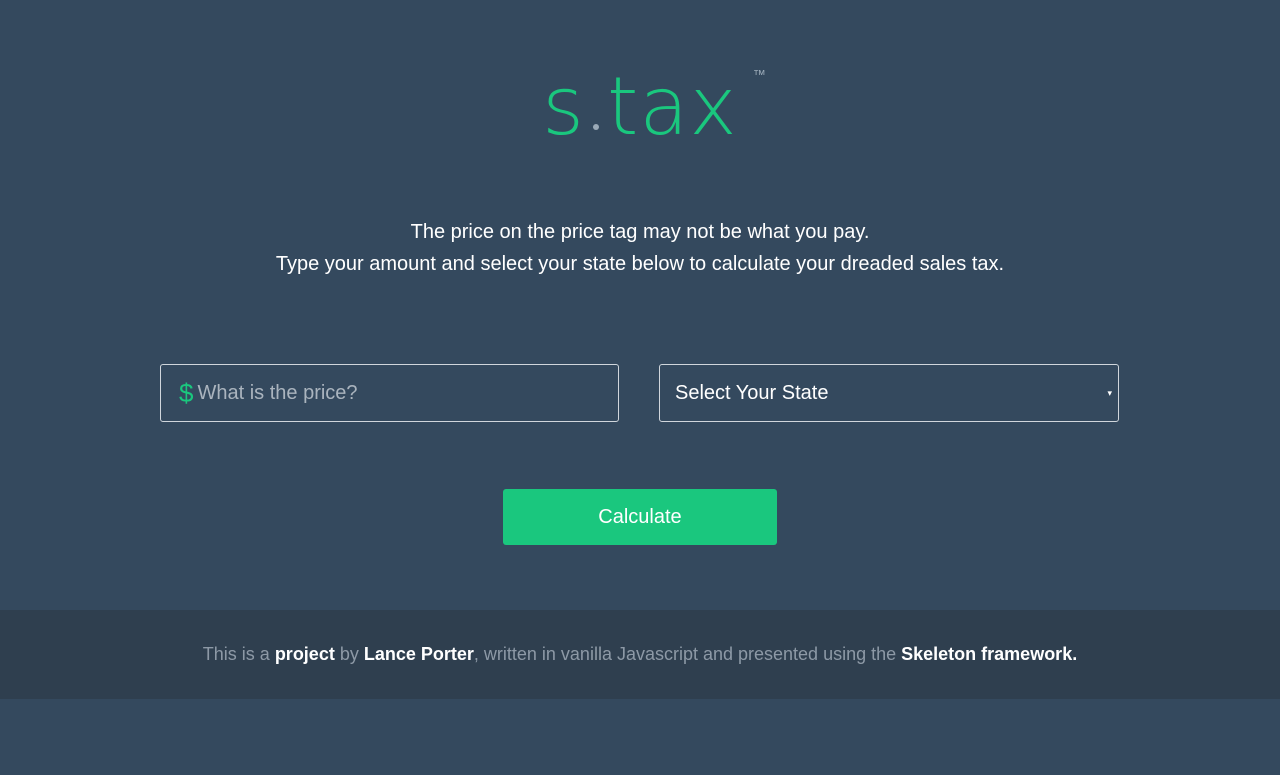  Describe the element at coordinates (407, 393) in the screenshot. I see `price-input` at that location.